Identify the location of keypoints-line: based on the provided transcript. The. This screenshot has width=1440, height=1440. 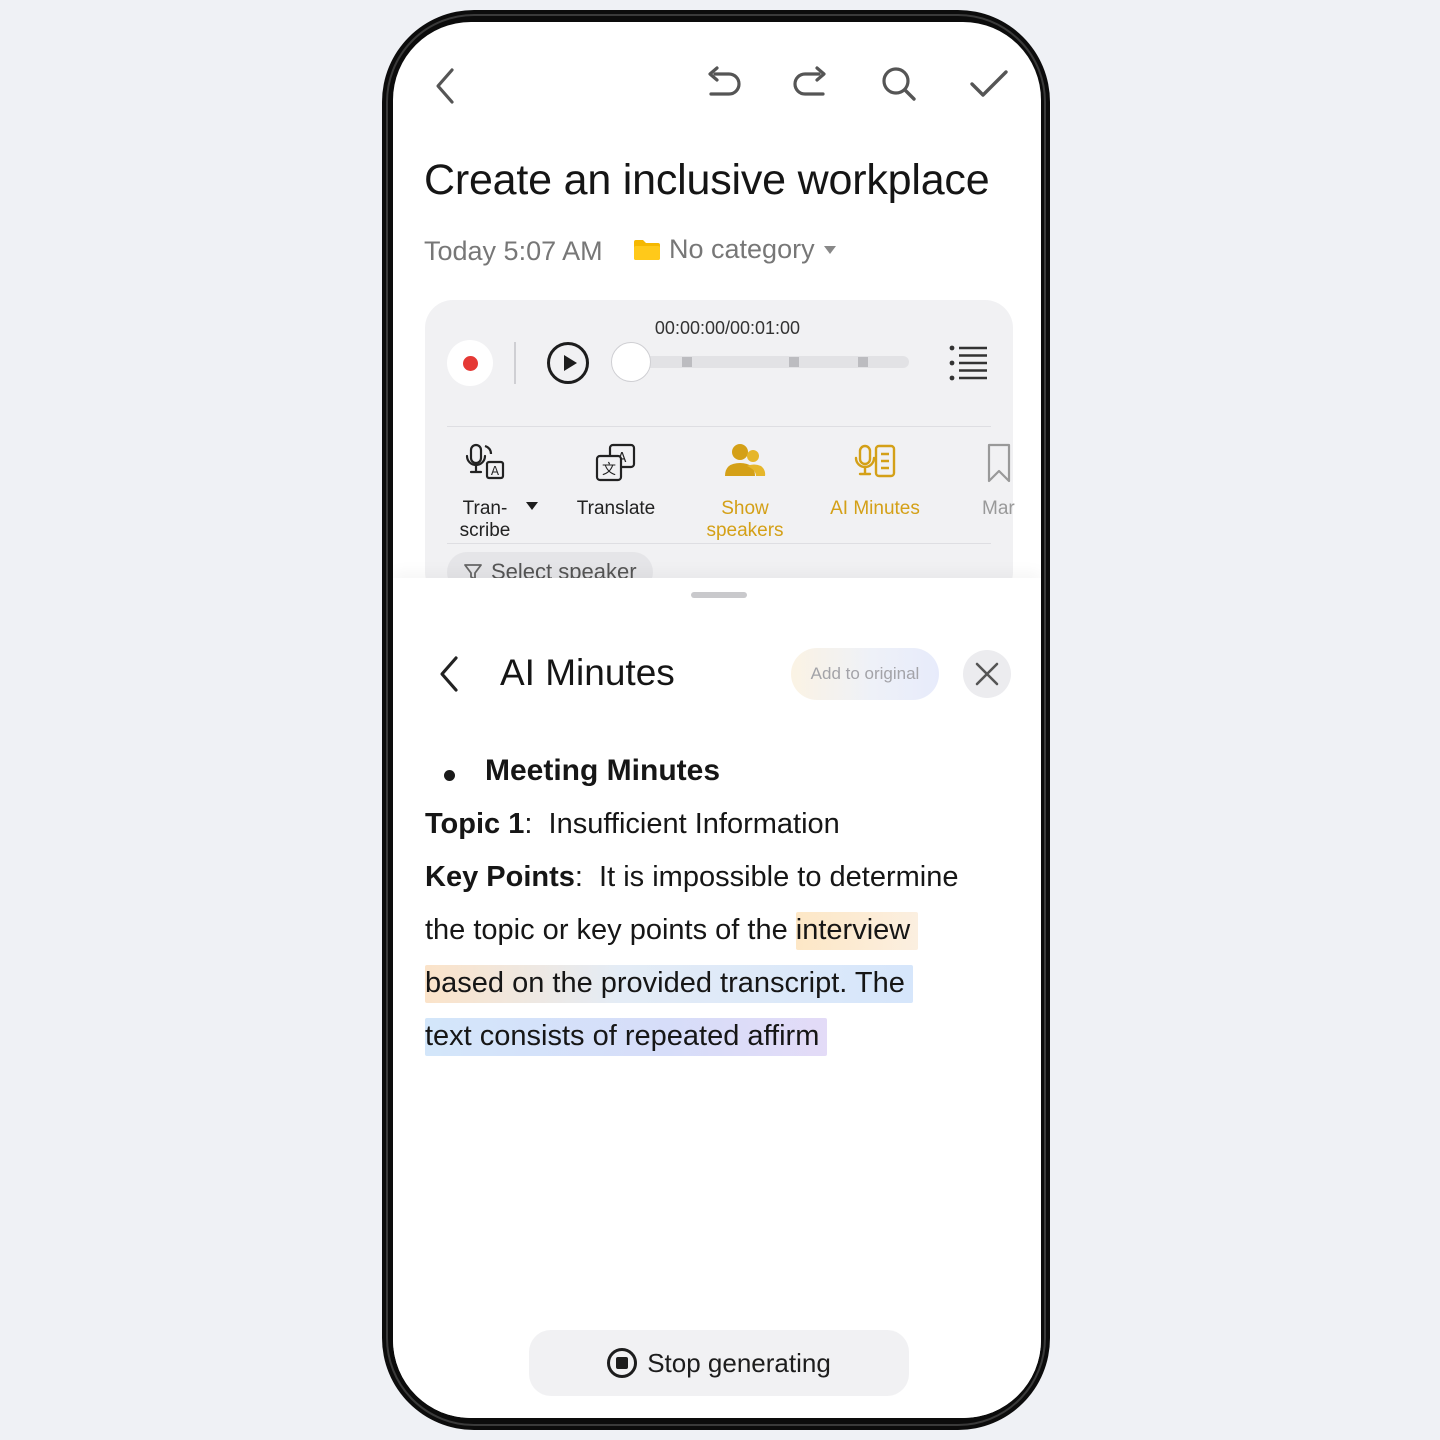
(669, 984).